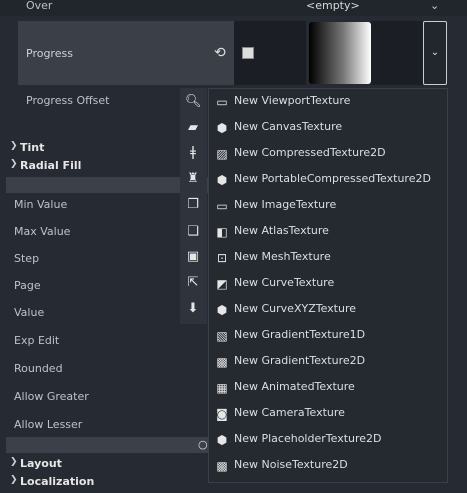 The width and height of the screenshot is (467, 493). What do you see at coordinates (222, 232) in the screenshot?
I see `atlas-texture-icon: ◧` at bounding box center [222, 232].